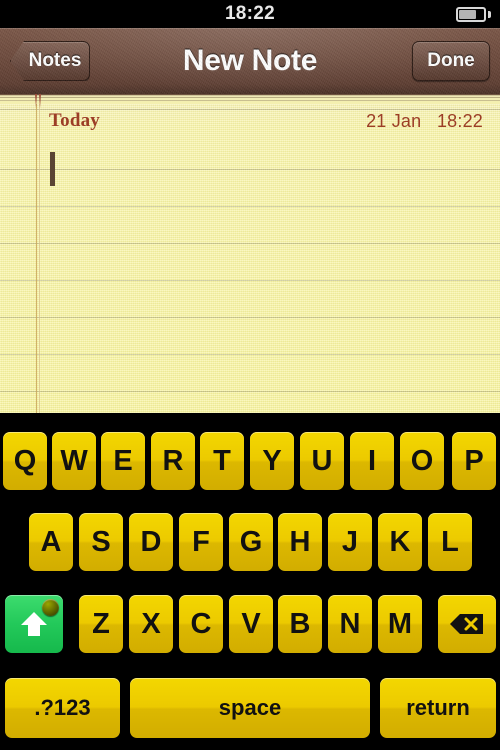 The width and height of the screenshot is (500, 750). What do you see at coordinates (123, 461) in the screenshot?
I see `key-e: E` at bounding box center [123, 461].